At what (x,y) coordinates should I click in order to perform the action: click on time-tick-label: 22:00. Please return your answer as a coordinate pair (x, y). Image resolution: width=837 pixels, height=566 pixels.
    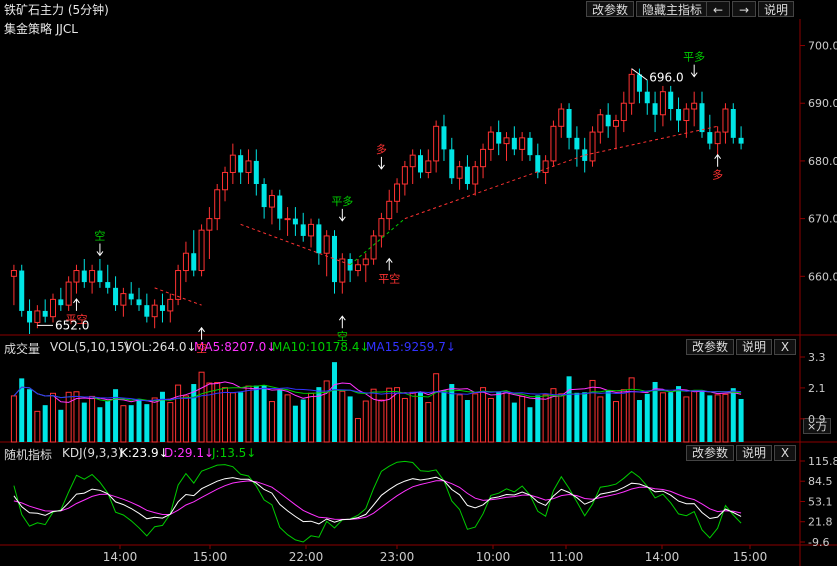
    Looking at the image, I should click on (306, 557).